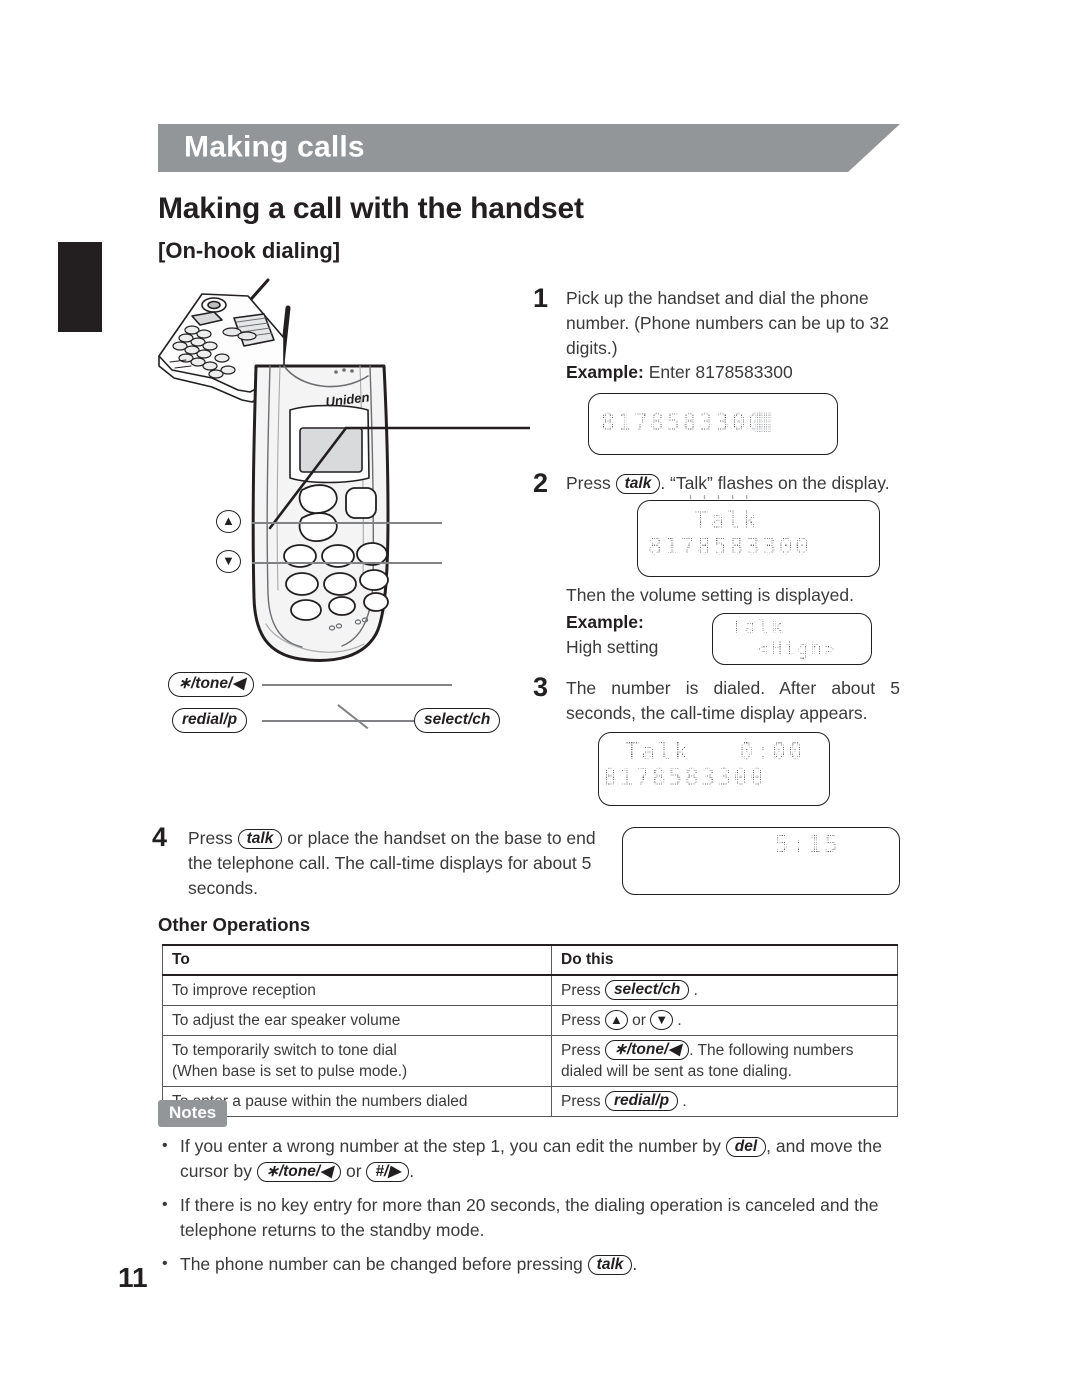 Image resolution: width=1080 pixels, height=1386 pixels. I want to click on callout-redial-pause: redial/p, so click(210, 720).